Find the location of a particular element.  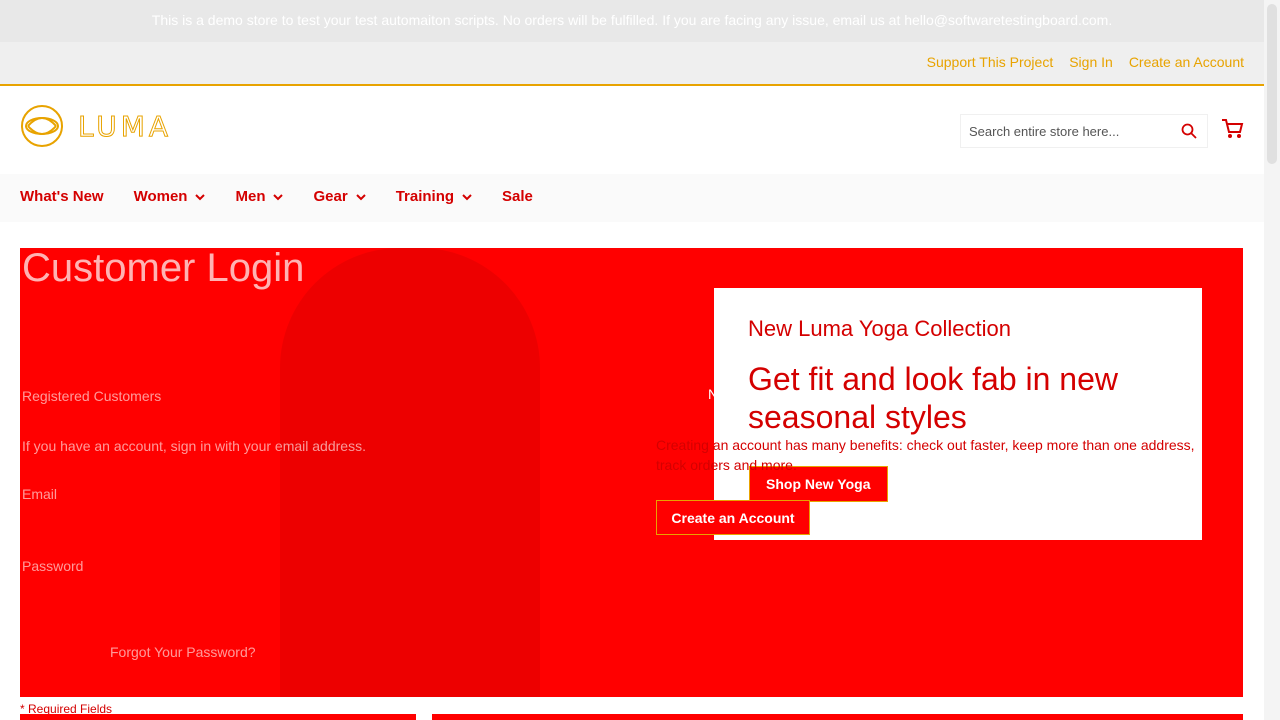

password-label: Password is located at coordinates (53, 566).